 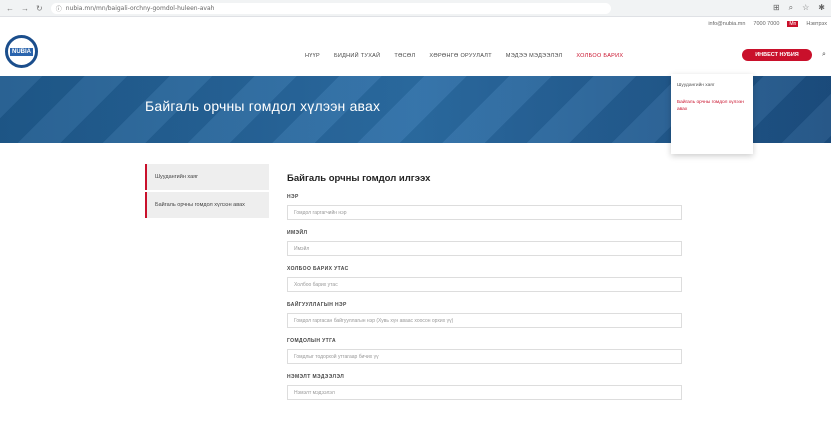 I want to click on page-title: Байгаль орчны гомдол хүлээн авах, so click(x=263, y=106).